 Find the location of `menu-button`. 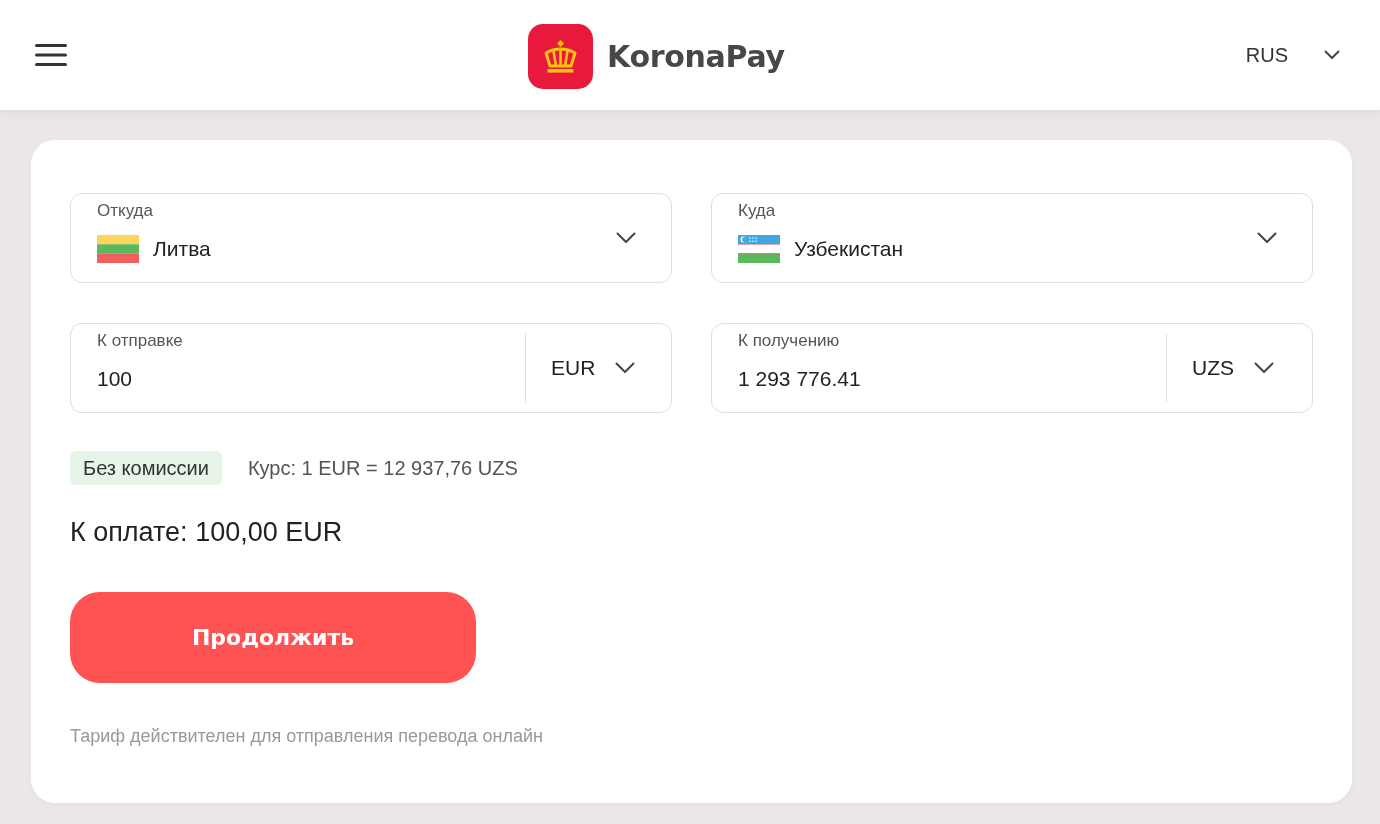

menu-button is located at coordinates (51, 55).